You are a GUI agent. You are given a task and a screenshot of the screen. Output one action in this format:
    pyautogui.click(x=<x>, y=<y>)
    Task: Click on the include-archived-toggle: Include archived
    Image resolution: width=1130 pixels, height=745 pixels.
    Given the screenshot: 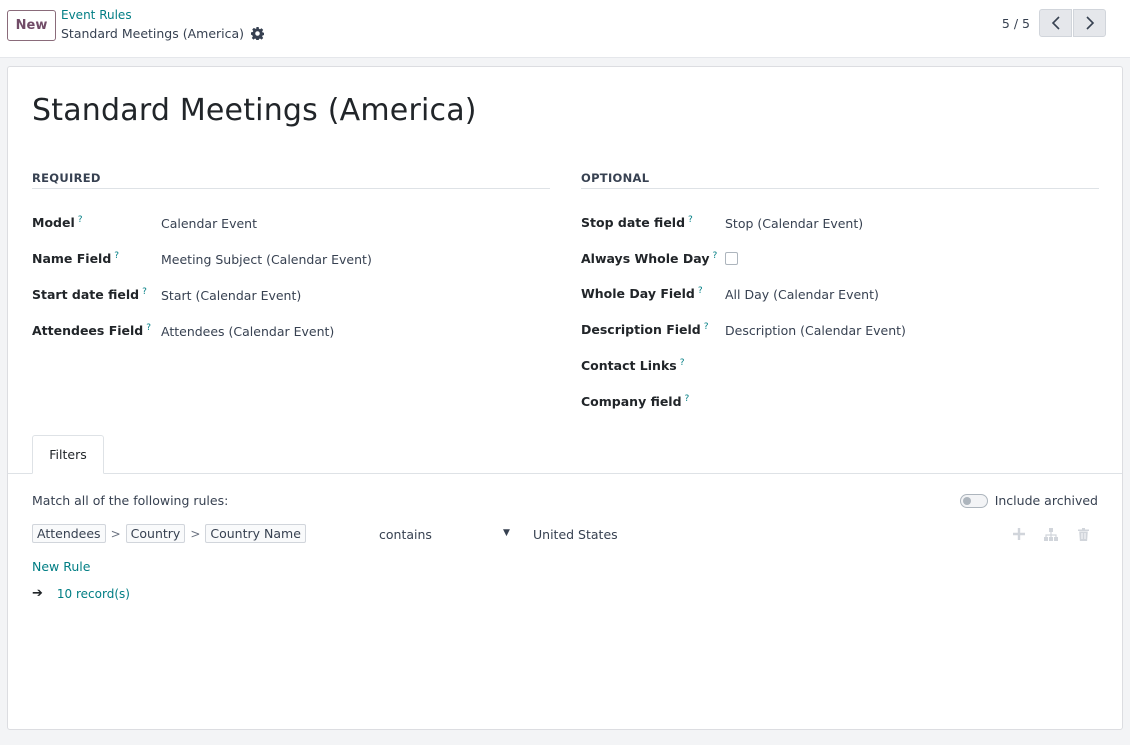 What is the action you would take?
    pyautogui.click(x=1028, y=500)
    